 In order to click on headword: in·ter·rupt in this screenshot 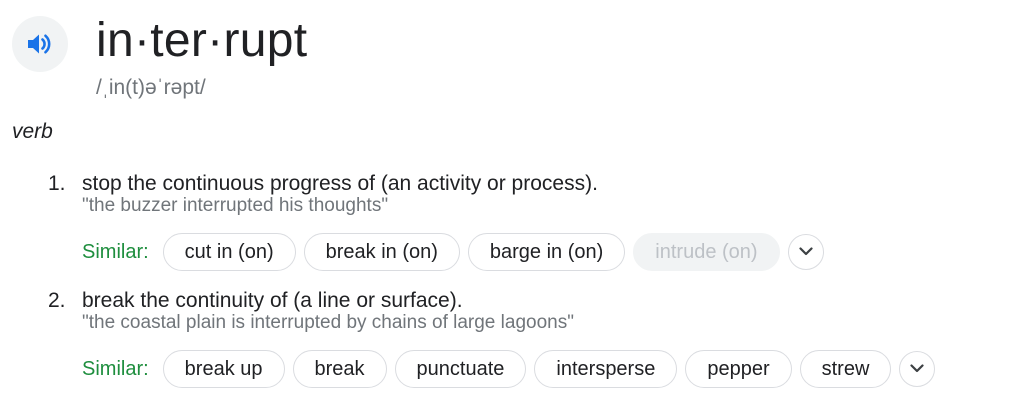, I will do `click(202, 40)`.